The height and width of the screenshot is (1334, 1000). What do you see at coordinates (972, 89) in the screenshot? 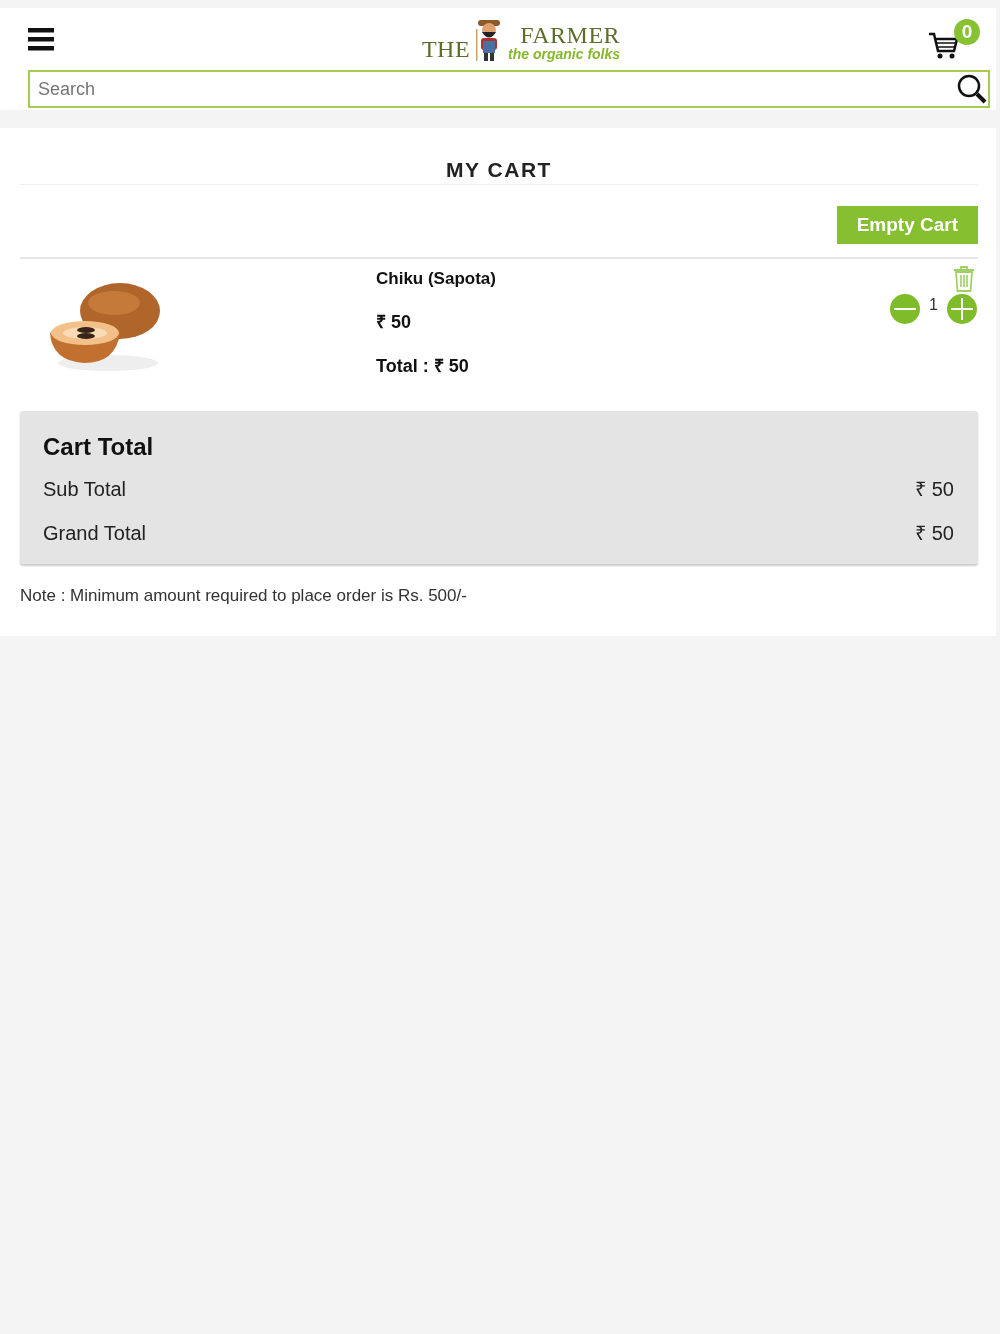
I see `search-icon` at bounding box center [972, 89].